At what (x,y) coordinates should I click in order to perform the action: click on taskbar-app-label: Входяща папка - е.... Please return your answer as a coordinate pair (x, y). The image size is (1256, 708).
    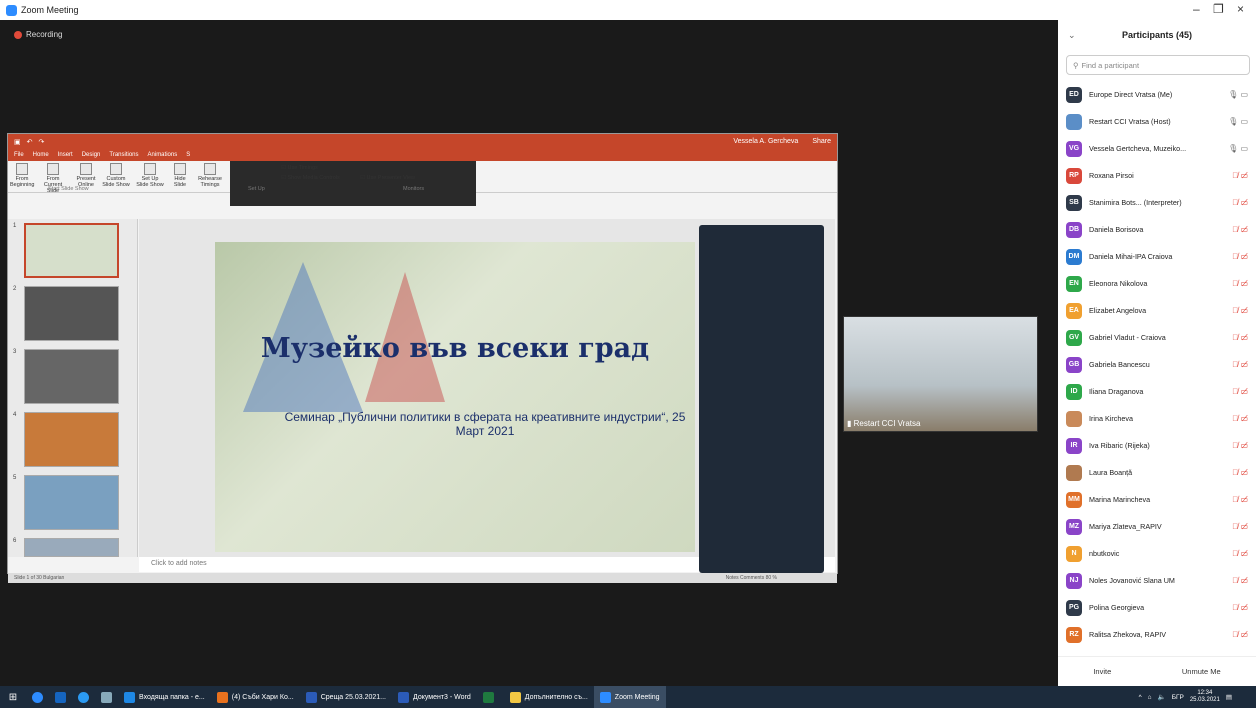
    Looking at the image, I should click on (172, 697).